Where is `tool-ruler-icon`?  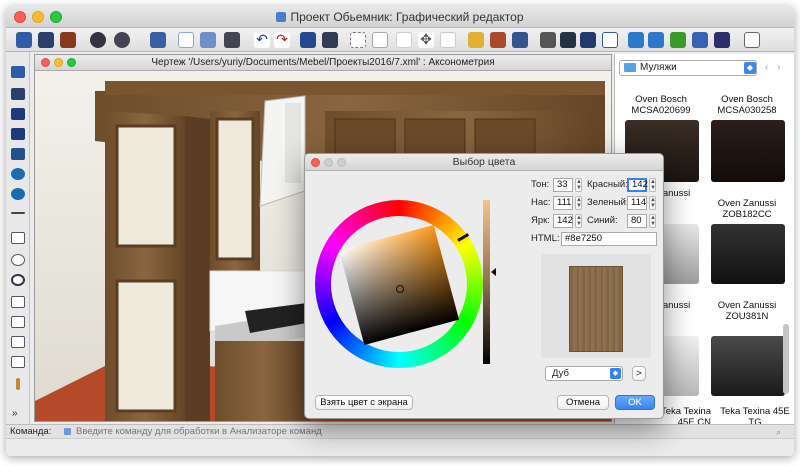
tool-ruler-icon is located at coordinates (18, 384).